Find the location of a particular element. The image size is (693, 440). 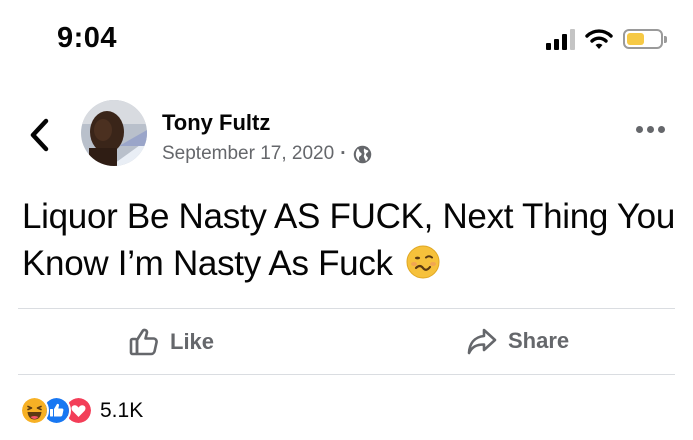

share-button: Share is located at coordinates (517, 341).